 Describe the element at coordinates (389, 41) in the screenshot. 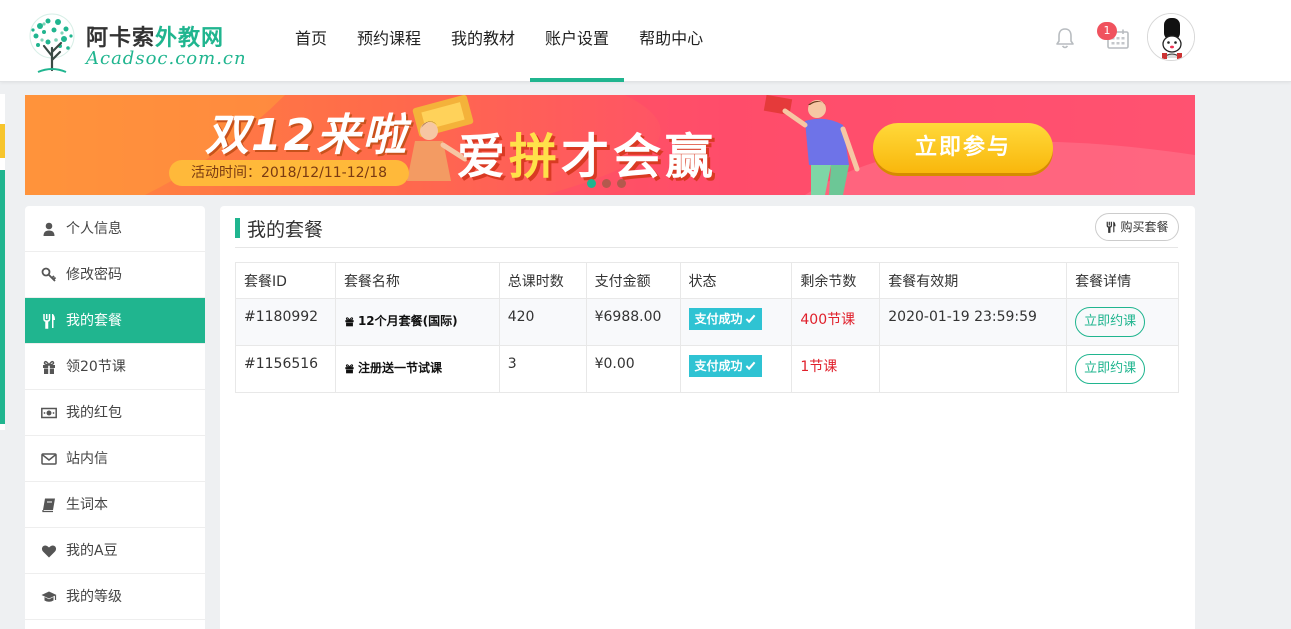

I see `nav-book-lesson: 预约课程` at that location.